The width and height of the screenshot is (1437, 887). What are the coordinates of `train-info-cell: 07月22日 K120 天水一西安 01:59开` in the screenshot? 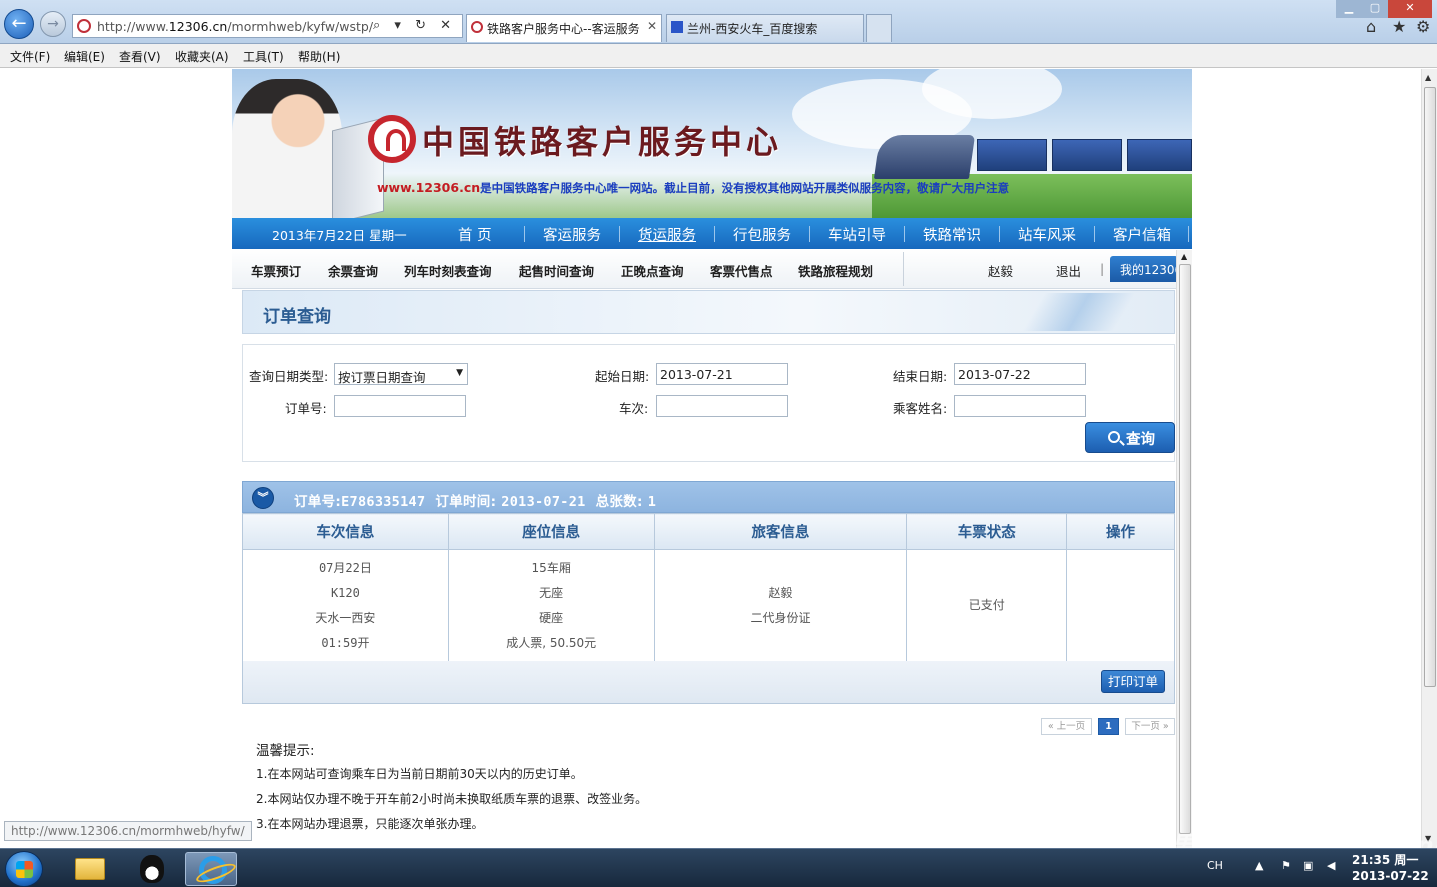 It's located at (345, 605).